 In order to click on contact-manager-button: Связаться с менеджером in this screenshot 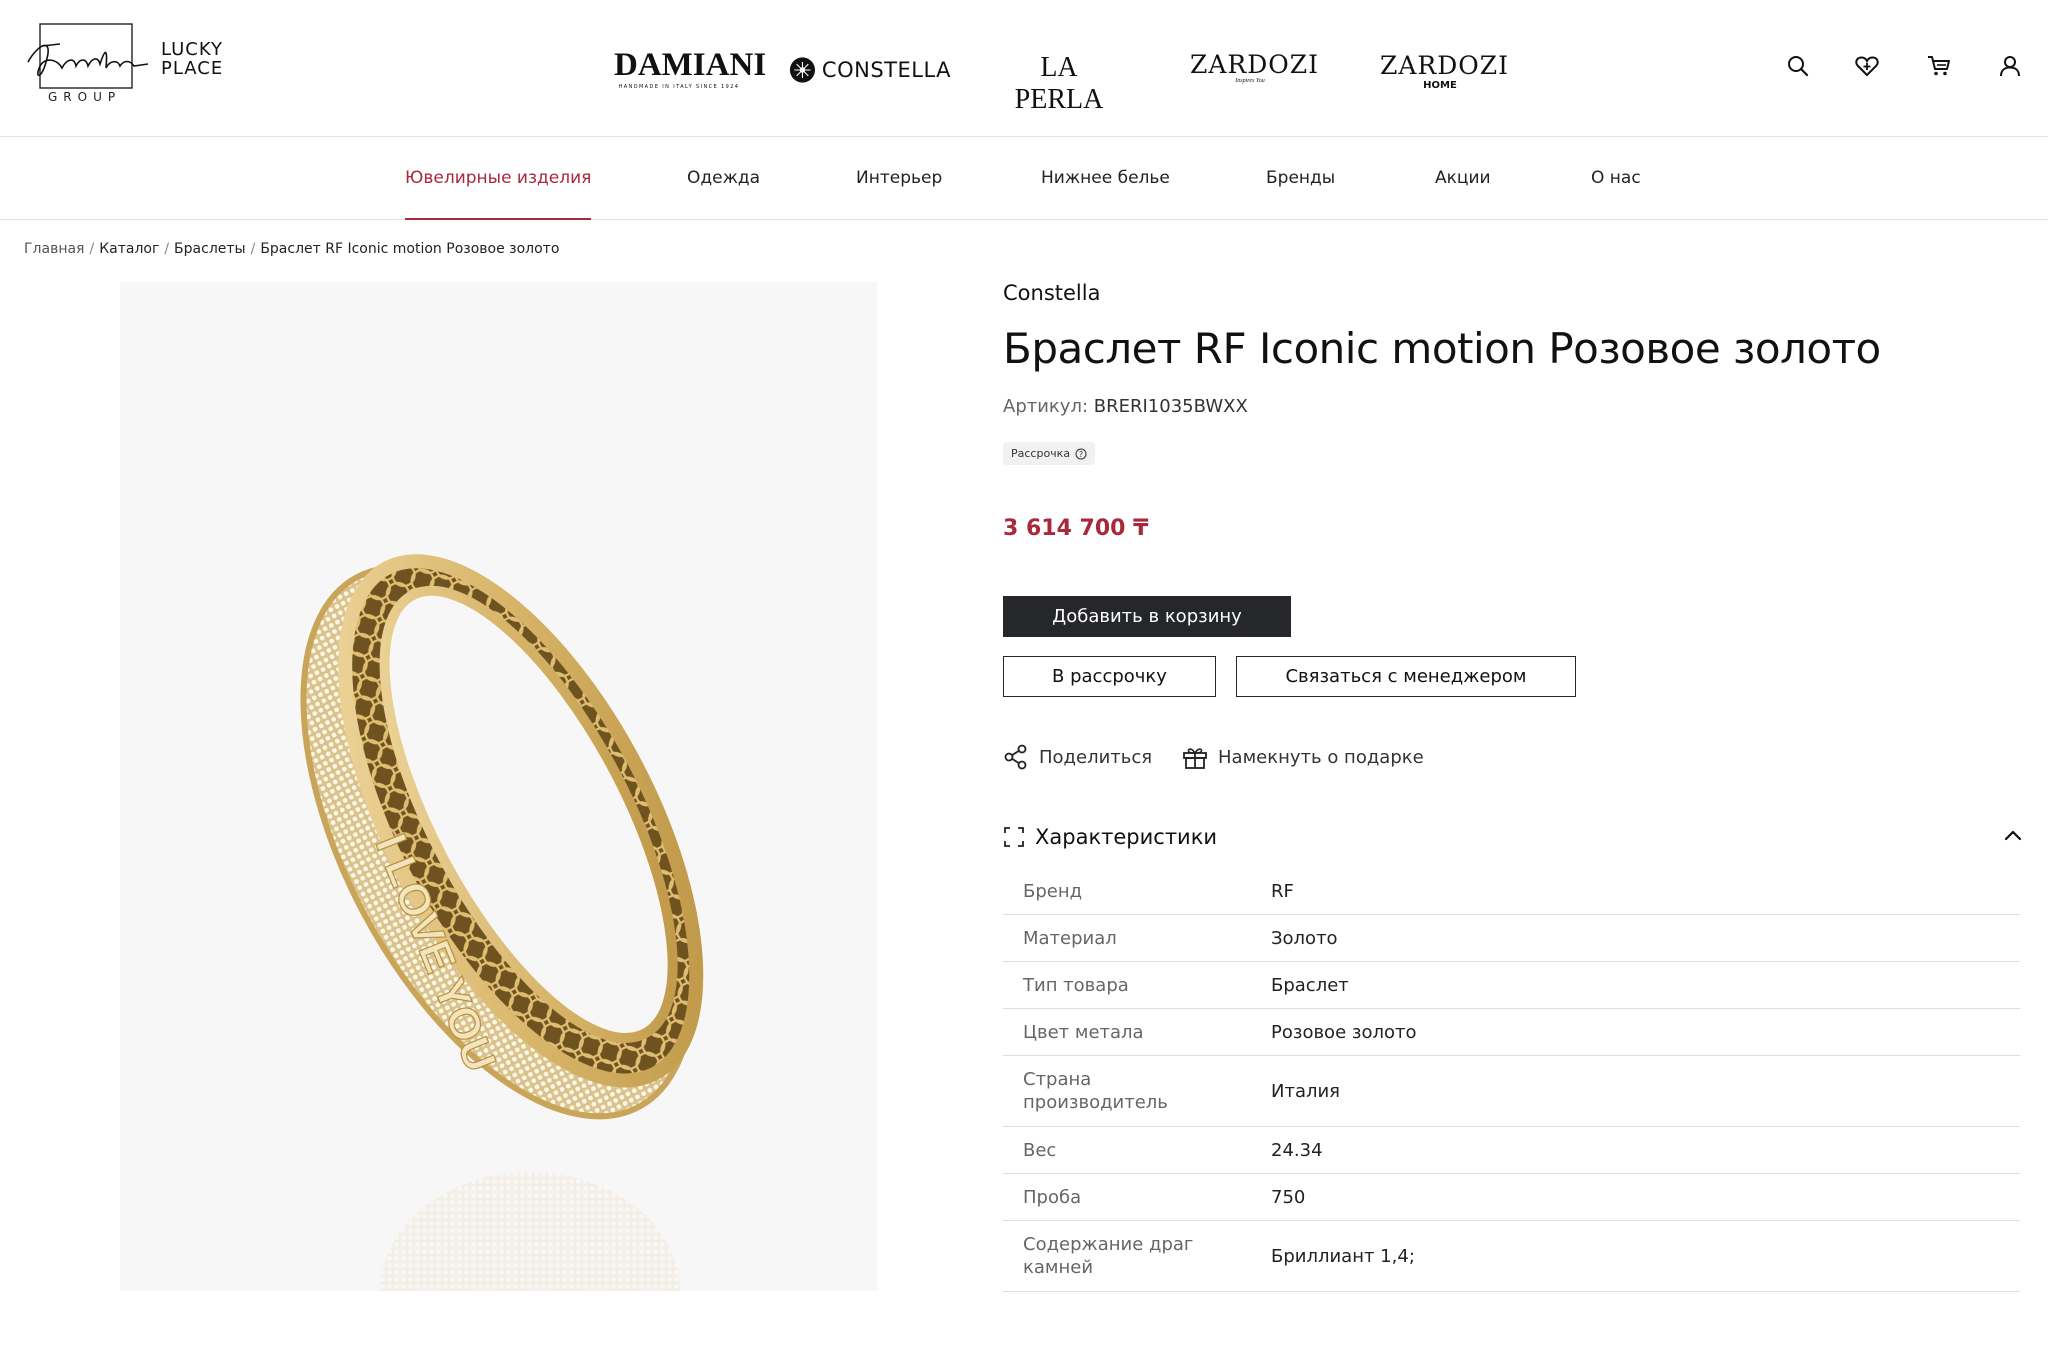, I will do `click(1406, 676)`.